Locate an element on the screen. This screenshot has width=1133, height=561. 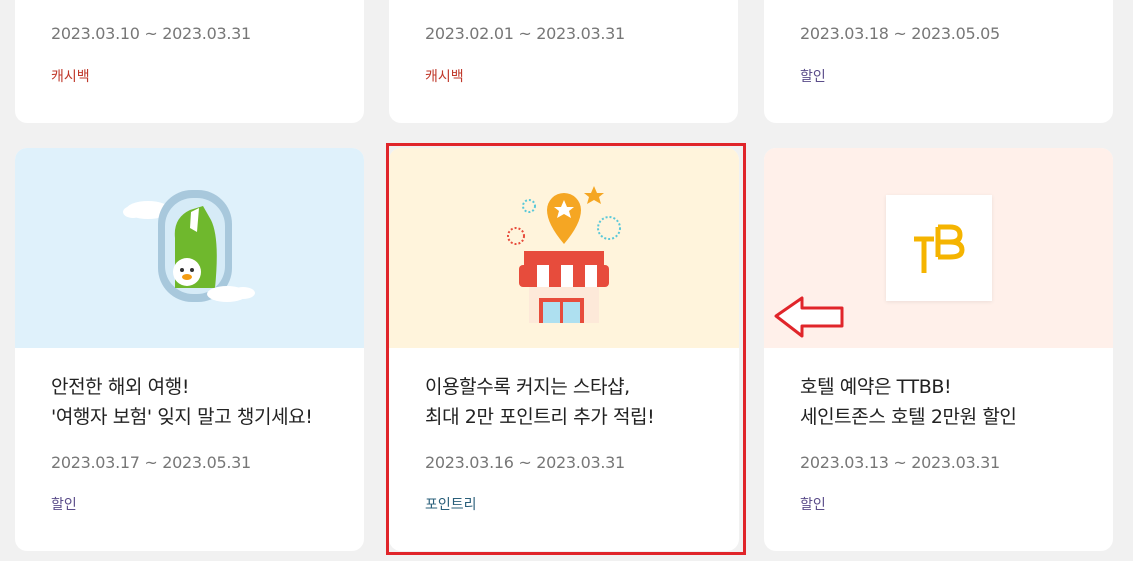
event-title: 호텔 예약은 TTBB! 세인트존스 호텔 2만원 할인 is located at coordinates (908, 402).